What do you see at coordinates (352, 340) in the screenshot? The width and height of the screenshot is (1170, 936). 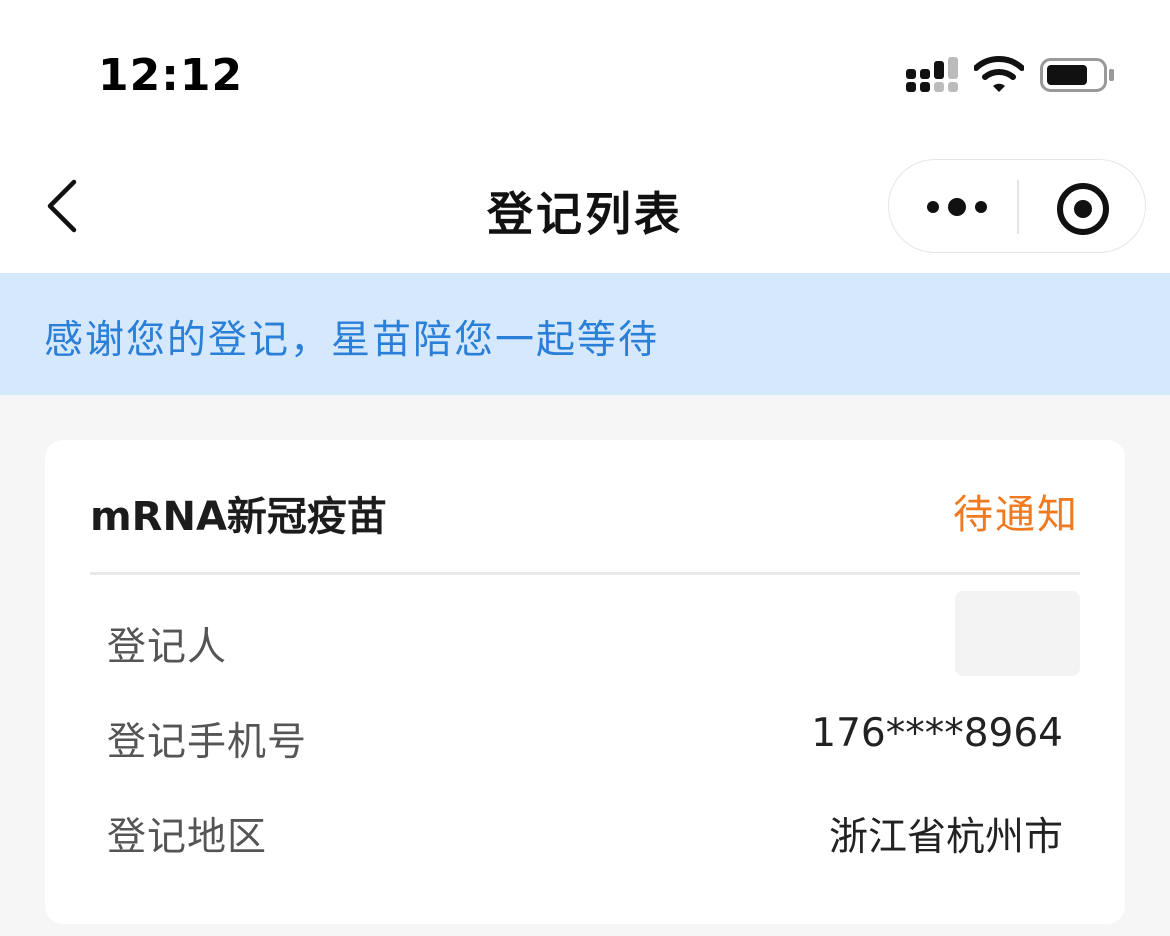 I see `banner-text: 感谢您的登记，星苗陪您一起等待` at bounding box center [352, 340].